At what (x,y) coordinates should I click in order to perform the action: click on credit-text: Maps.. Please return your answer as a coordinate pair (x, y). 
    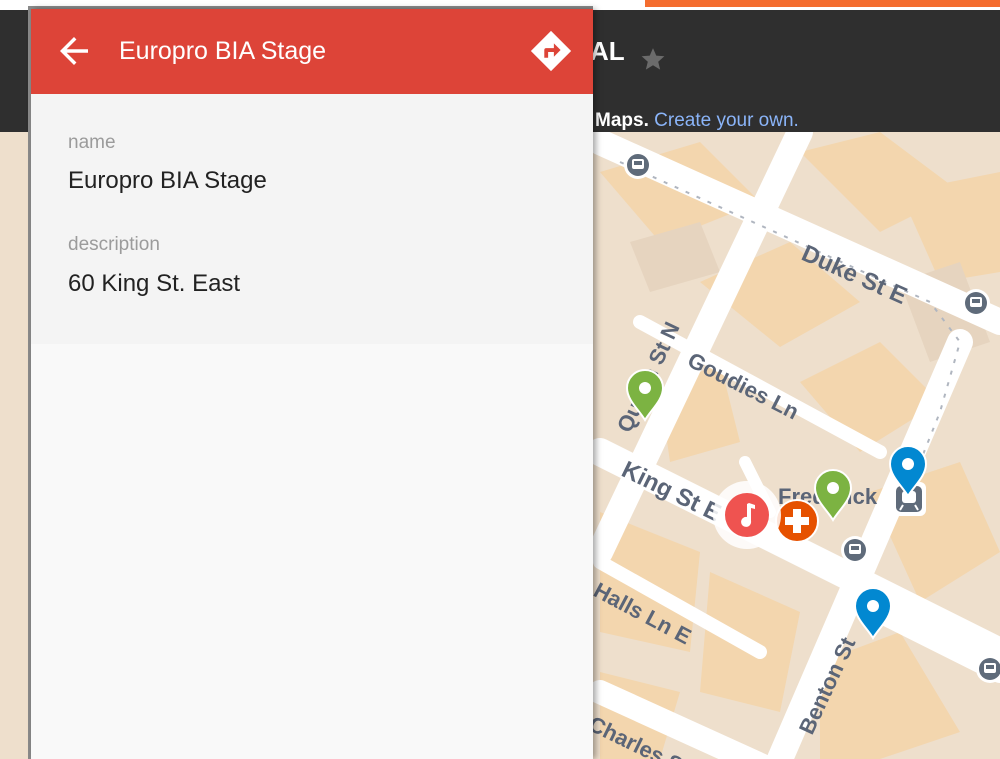
    Looking at the image, I should click on (622, 120).